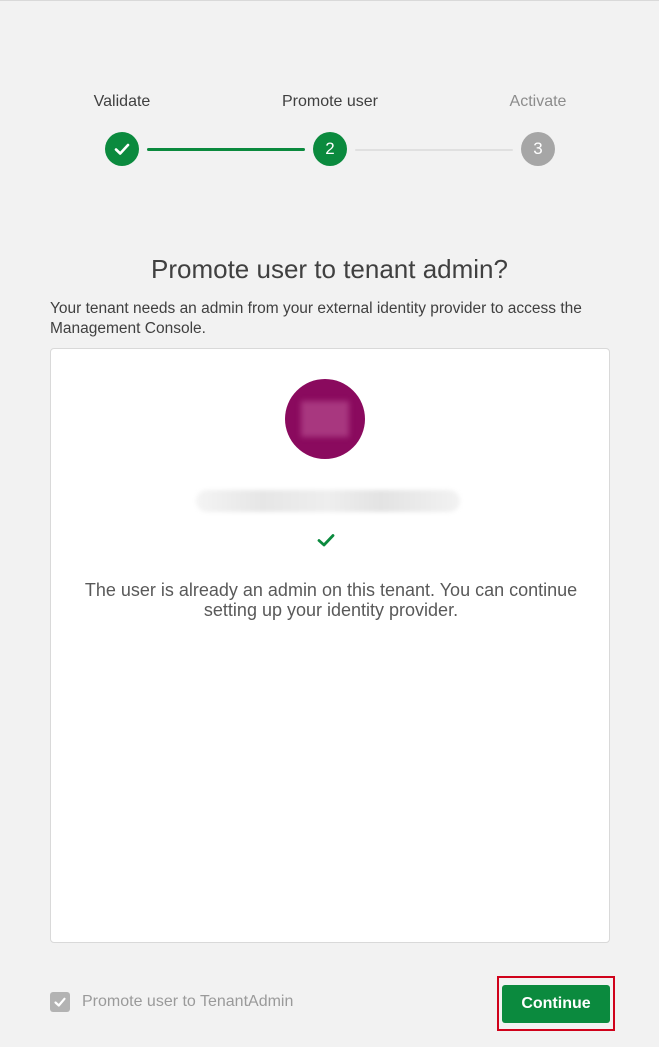  I want to click on continue-button-highlight: Continue, so click(556, 1003).